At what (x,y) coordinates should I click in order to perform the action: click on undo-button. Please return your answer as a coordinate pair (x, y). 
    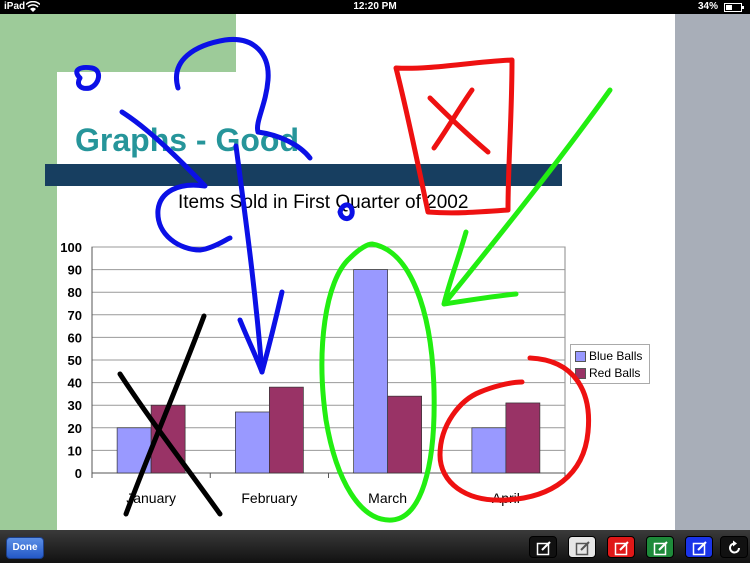
    Looking at the image, I should click on (734, 547).